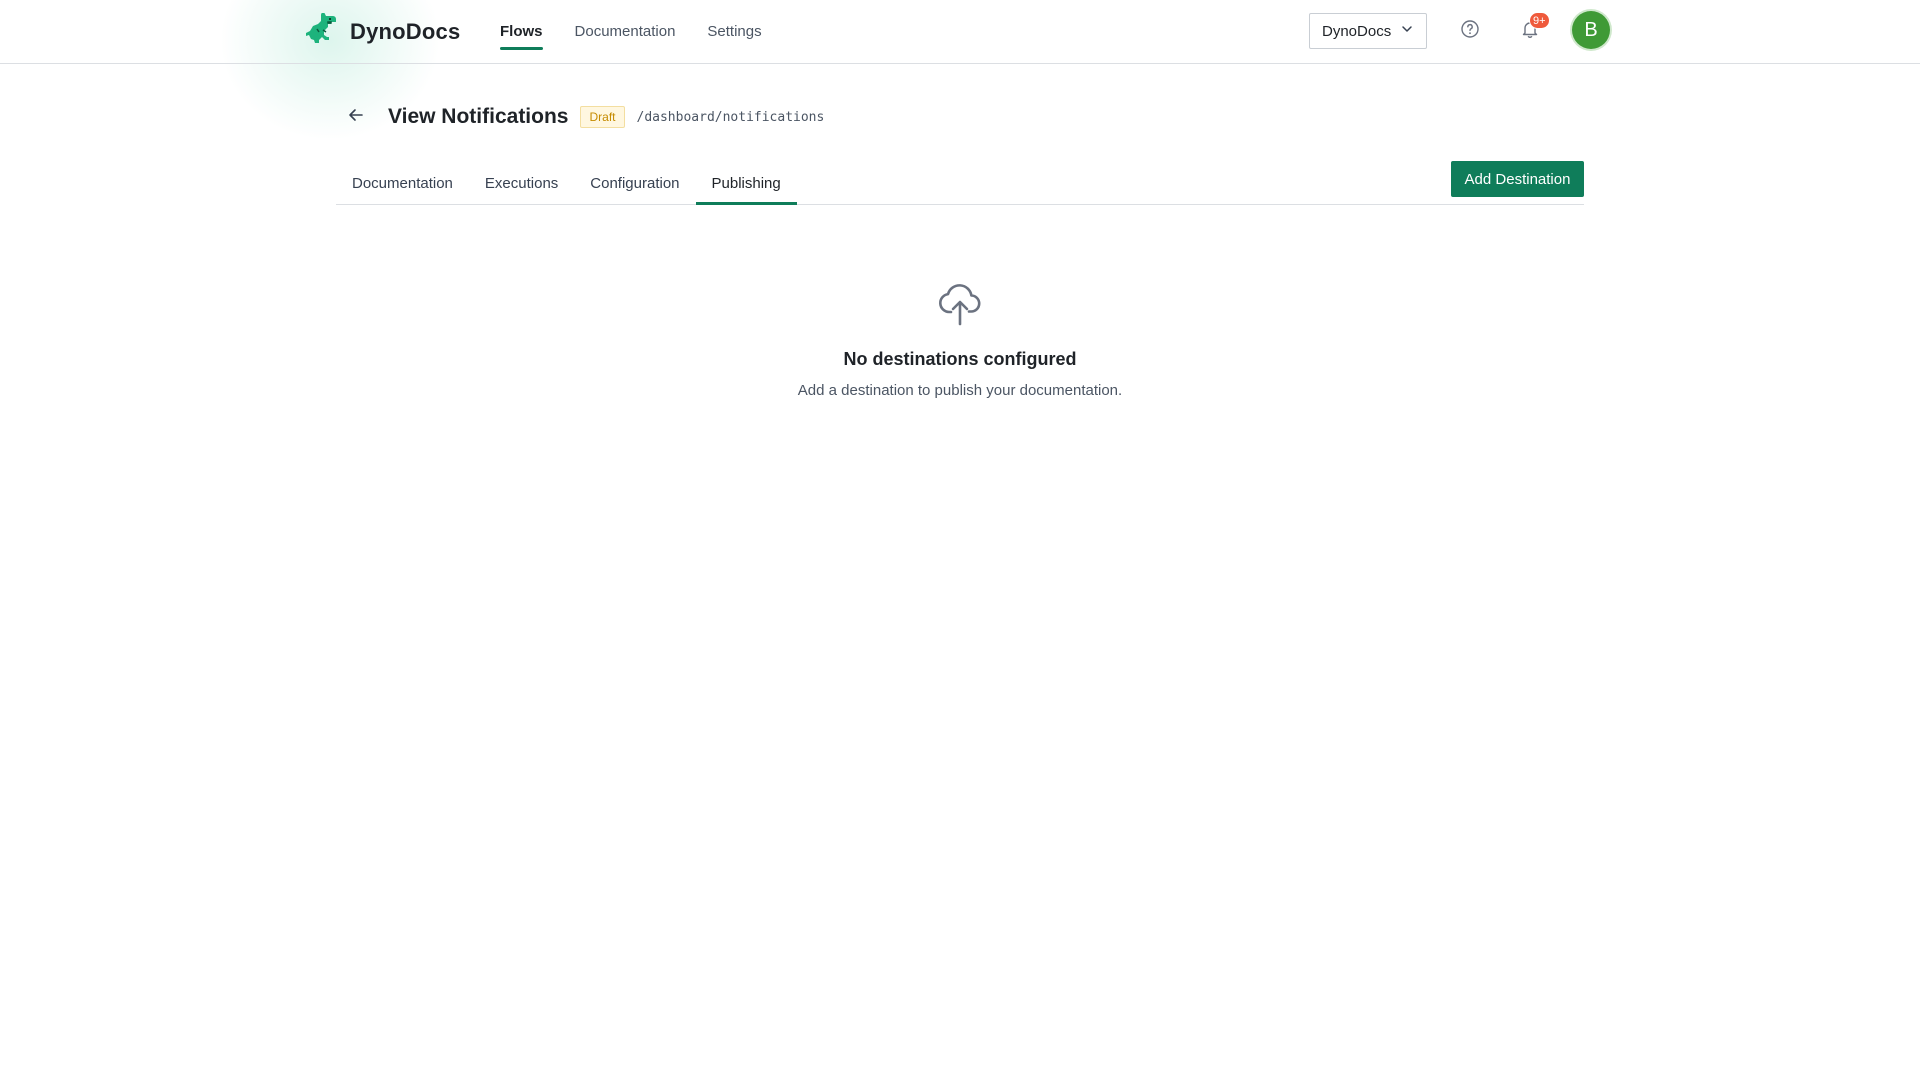  I want to click on tab-documentation: Documentation, so click(402, 183).